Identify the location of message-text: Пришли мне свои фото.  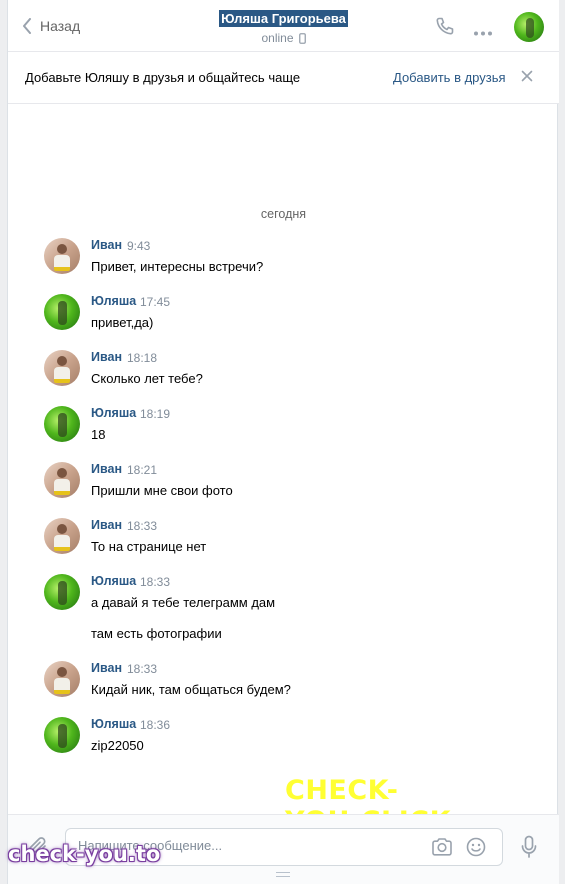
(162, 490).